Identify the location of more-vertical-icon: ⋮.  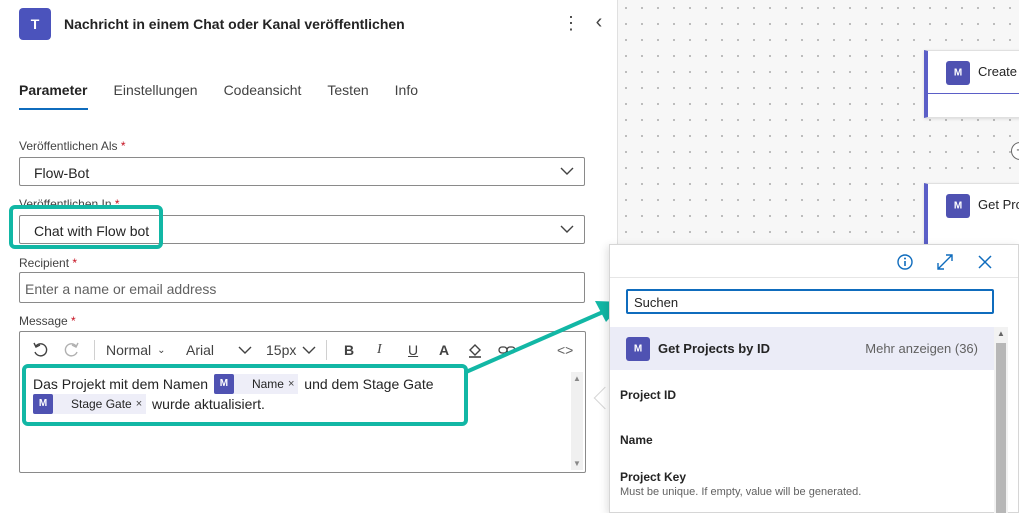
(571, 24).